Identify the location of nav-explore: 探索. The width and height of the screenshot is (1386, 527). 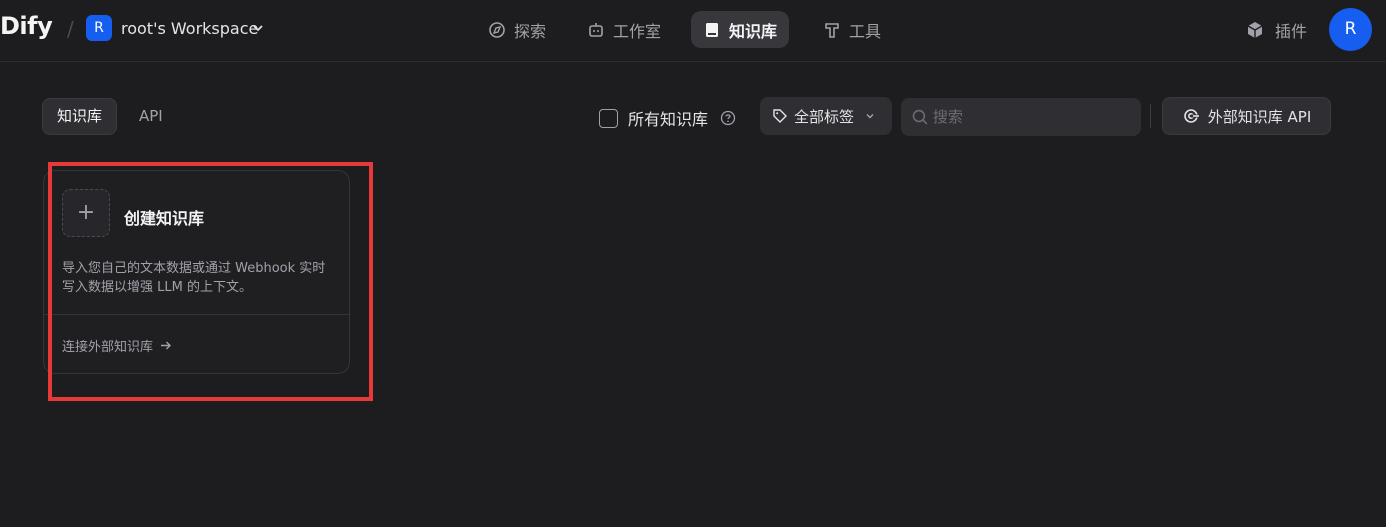
(517, 29).